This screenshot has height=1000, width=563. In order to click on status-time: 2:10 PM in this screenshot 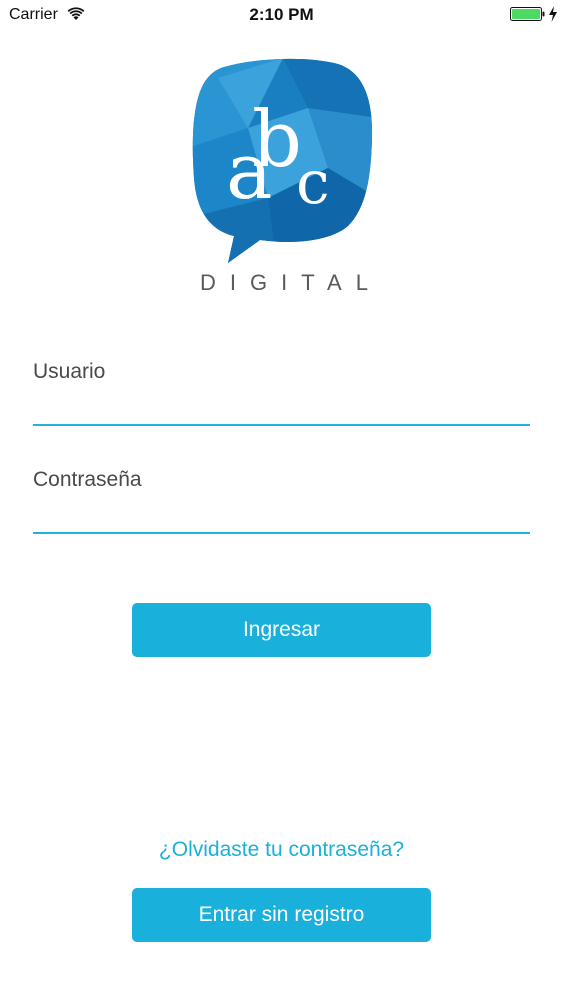, I will do `click(281, 14)`.